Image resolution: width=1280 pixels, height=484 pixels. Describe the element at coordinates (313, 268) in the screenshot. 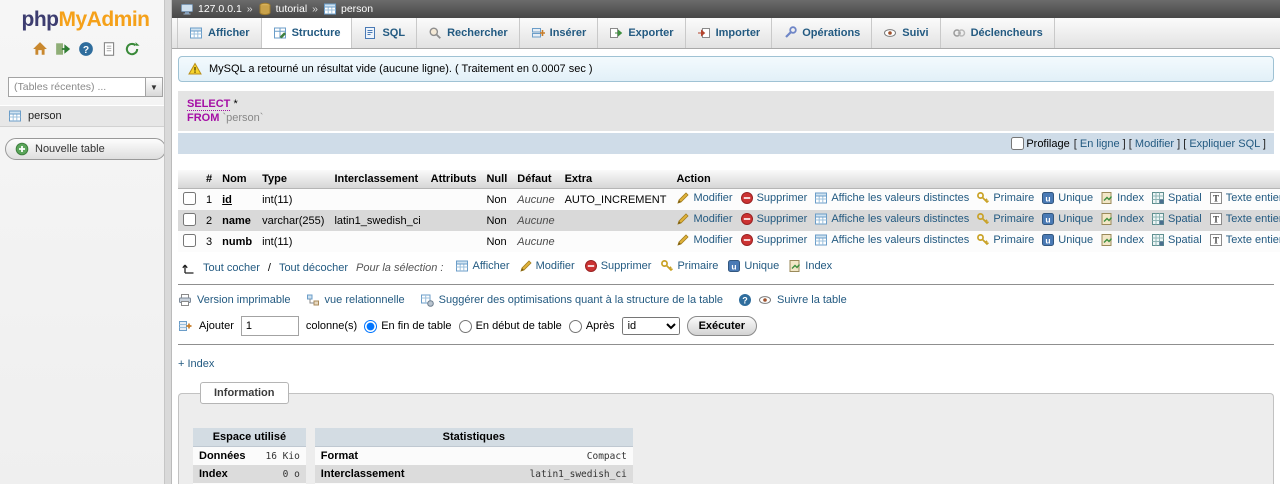

I see `uncheck-all-link: Tout décocher` at that location.